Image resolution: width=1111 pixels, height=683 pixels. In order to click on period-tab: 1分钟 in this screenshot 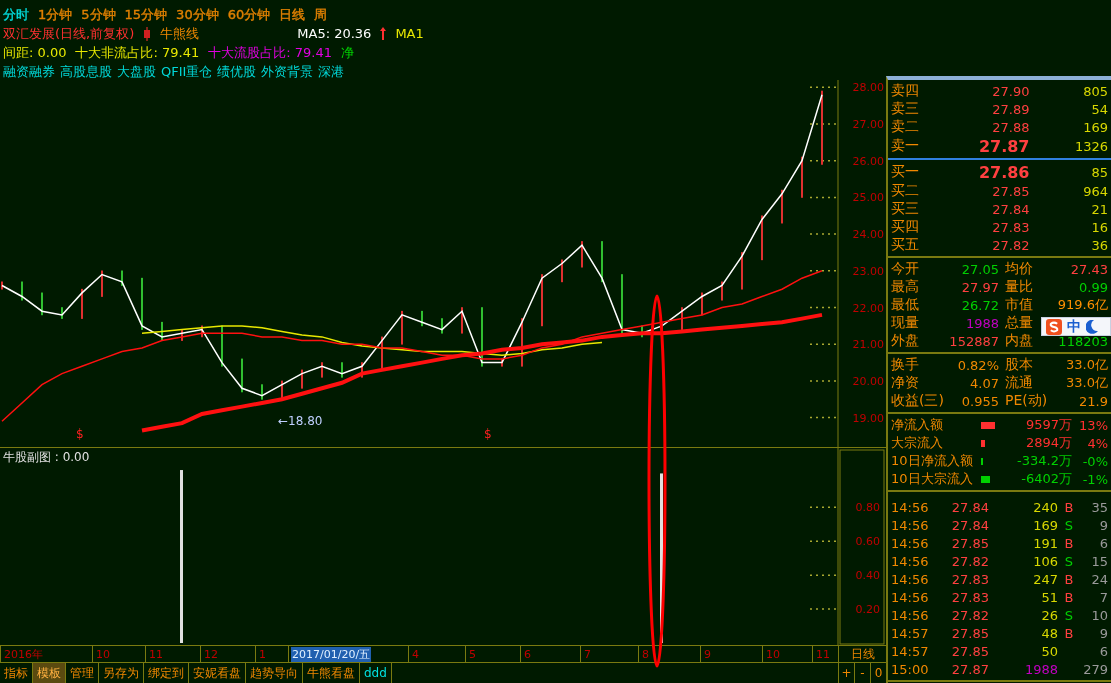, I will do `click(55, 14)`.